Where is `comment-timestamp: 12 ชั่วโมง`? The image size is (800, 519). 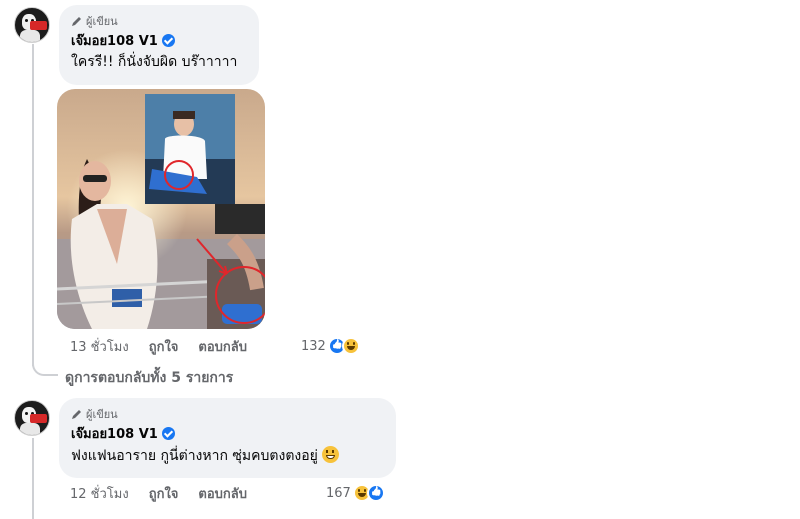 comment-timestamp: 12 ชั่วโมง is located at coordinates (99, 493).